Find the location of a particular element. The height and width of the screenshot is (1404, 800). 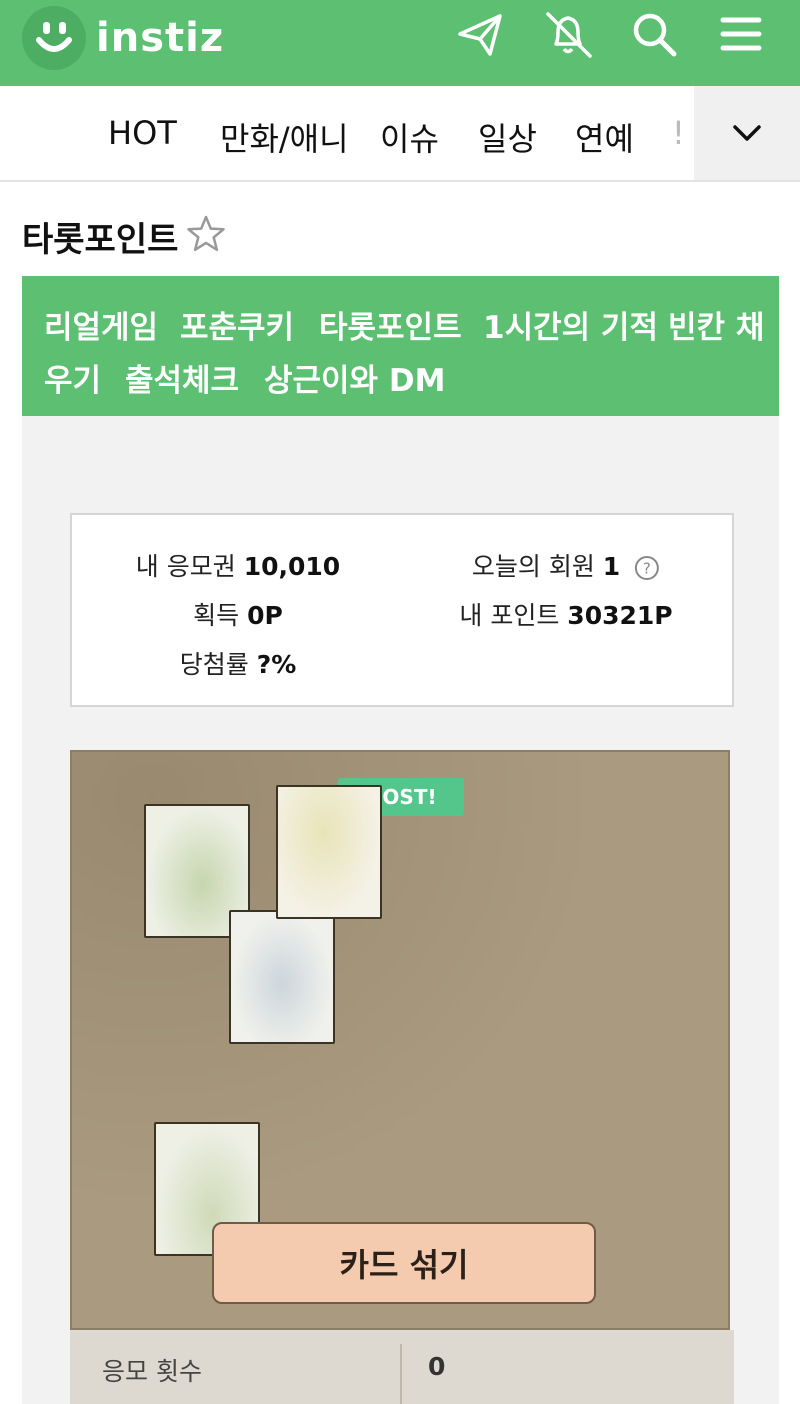

game-nav-tarot-point: 타롯포인트 is located at coordinates (390, 324).